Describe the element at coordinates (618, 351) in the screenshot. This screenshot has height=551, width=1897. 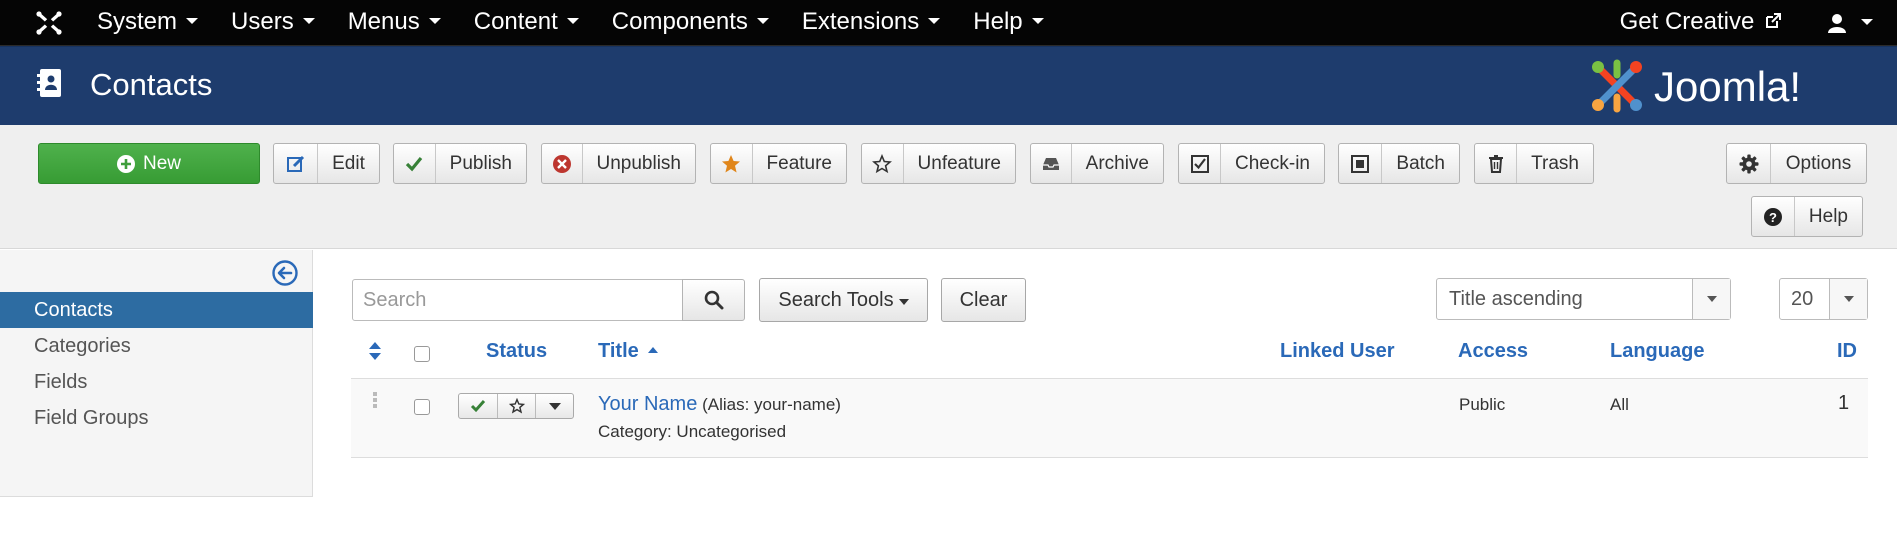
I see `column-header-title-label: Title` at that location.